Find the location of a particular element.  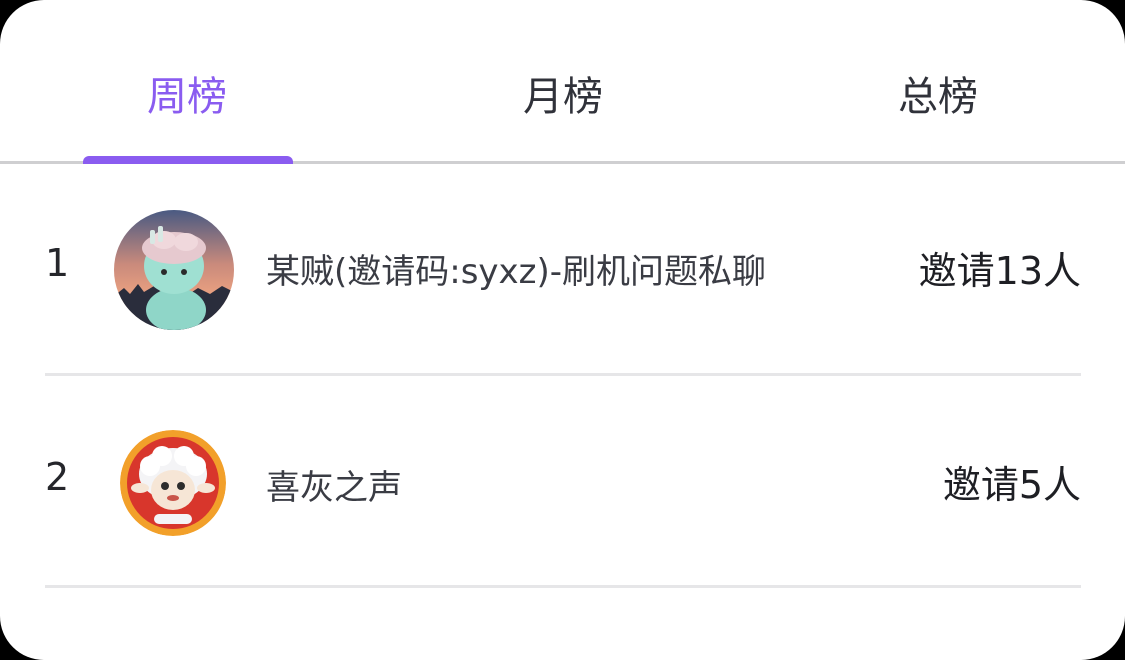

tab-total: 总榜 is located at coordinates (938, 97).